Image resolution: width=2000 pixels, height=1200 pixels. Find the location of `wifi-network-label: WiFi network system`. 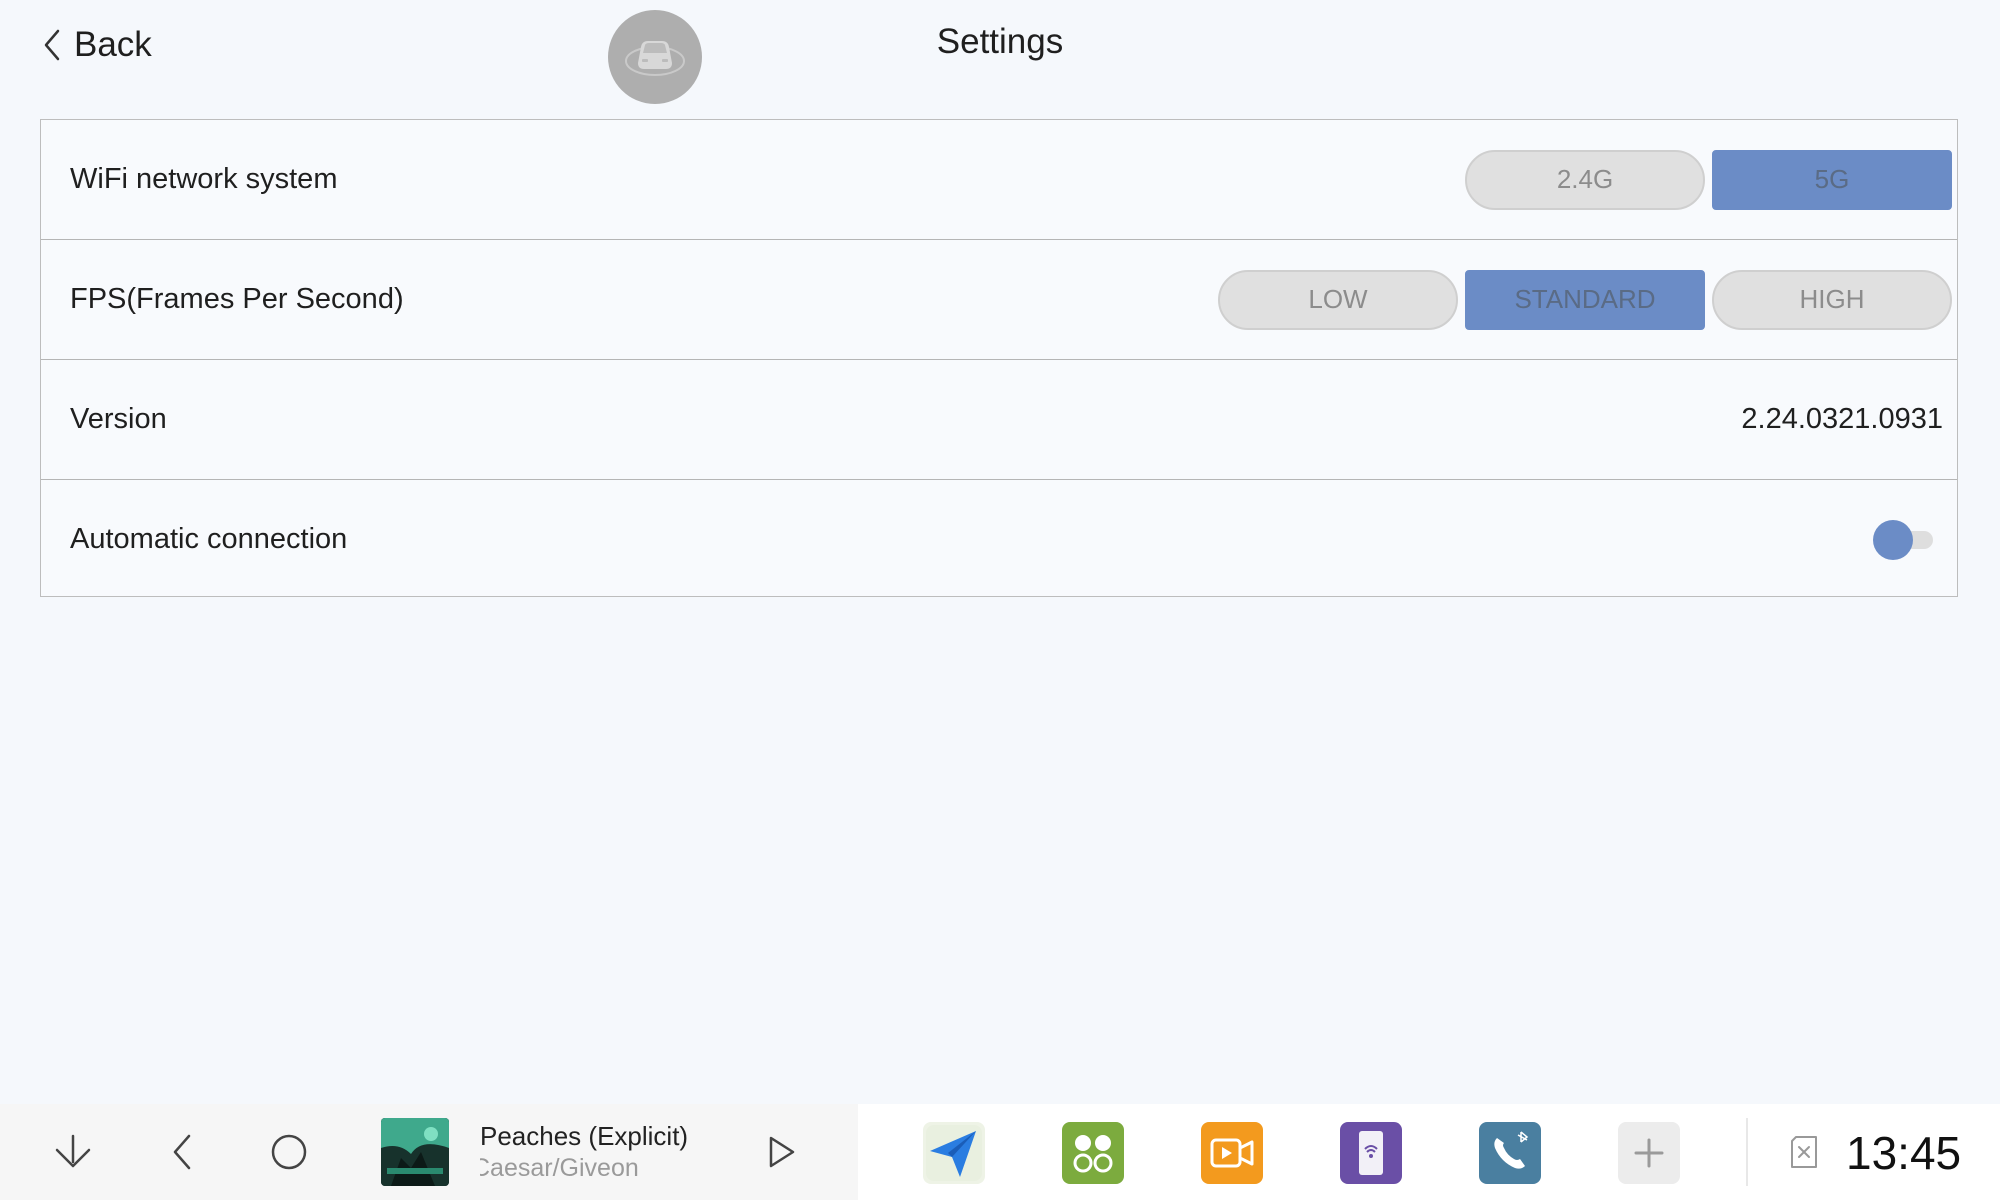

wifi-network-label: WiFi network system is located at coordinates (204, 179).